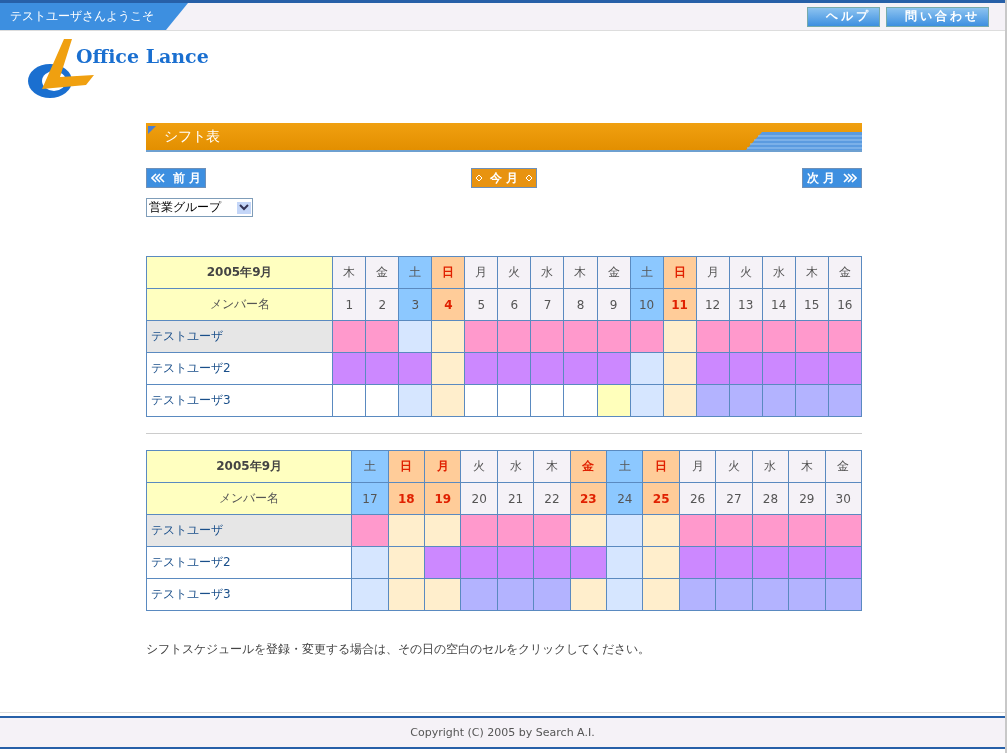  I want to click on copyright-text: Copyright (C) 2005 by Search A.I., so click(502, 732).